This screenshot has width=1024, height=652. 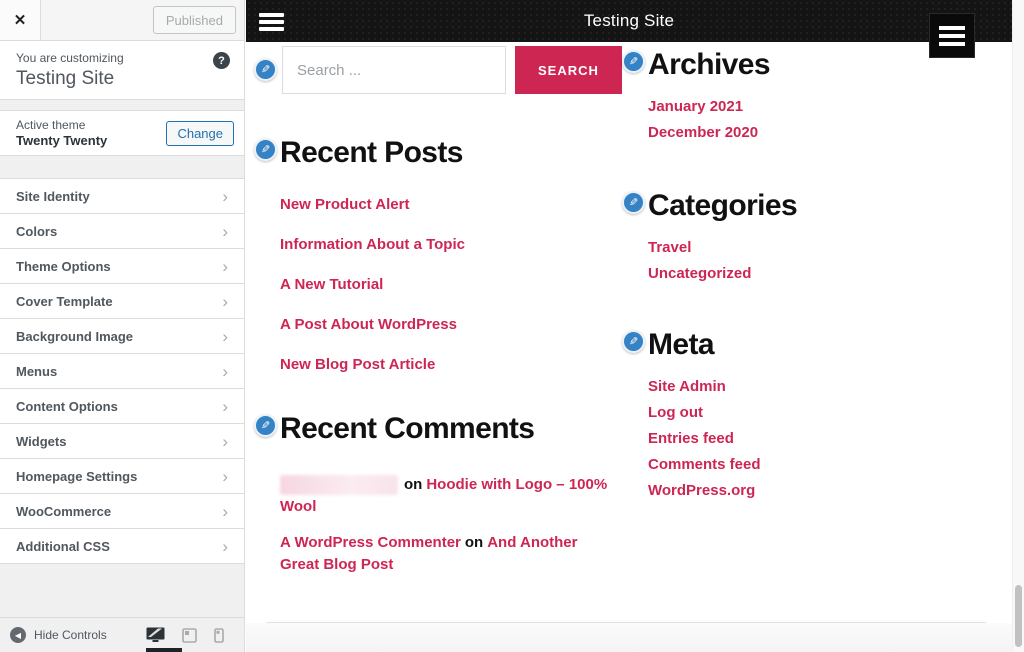 I want to click on list-item: WordPress.org, so click(x=829, y=491).